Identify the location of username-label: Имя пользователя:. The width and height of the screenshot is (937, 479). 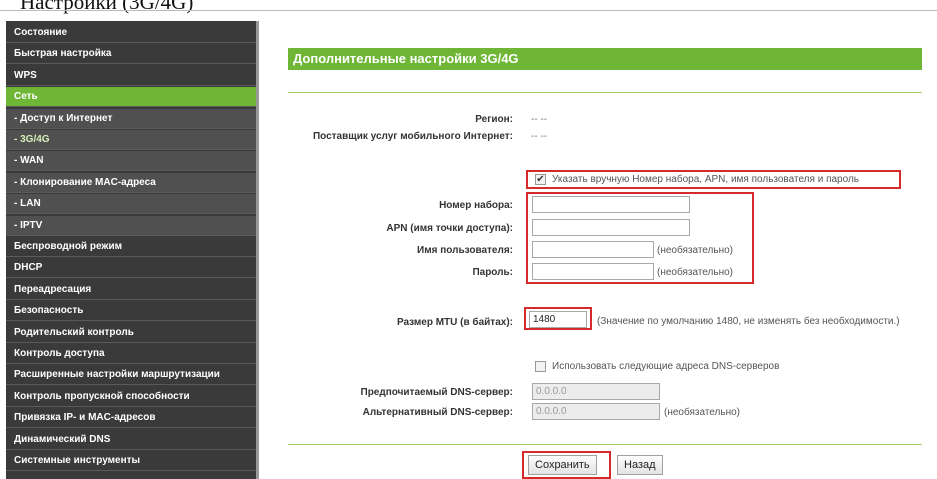
(465, 250).